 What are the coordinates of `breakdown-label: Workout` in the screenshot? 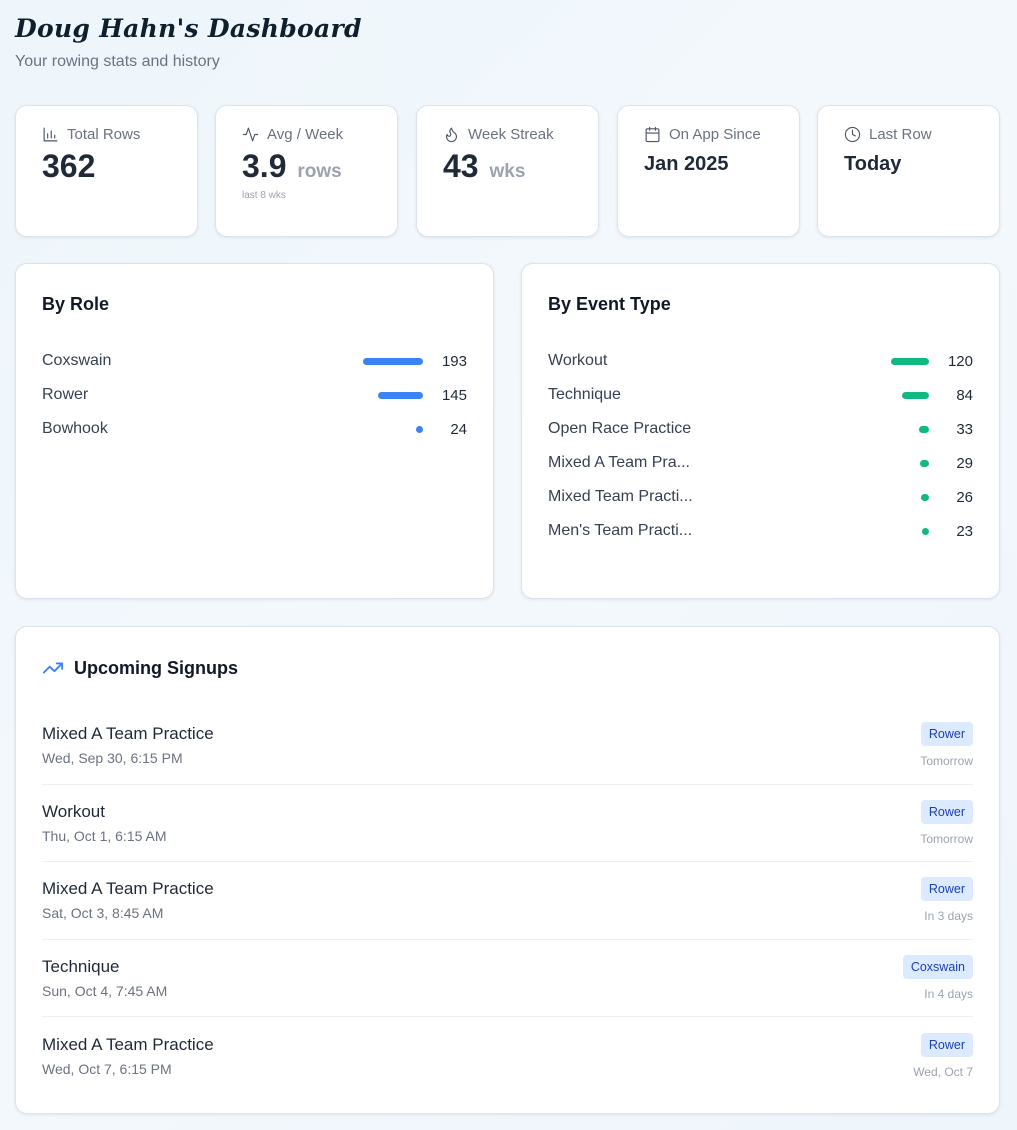 It's located at (578, 360).